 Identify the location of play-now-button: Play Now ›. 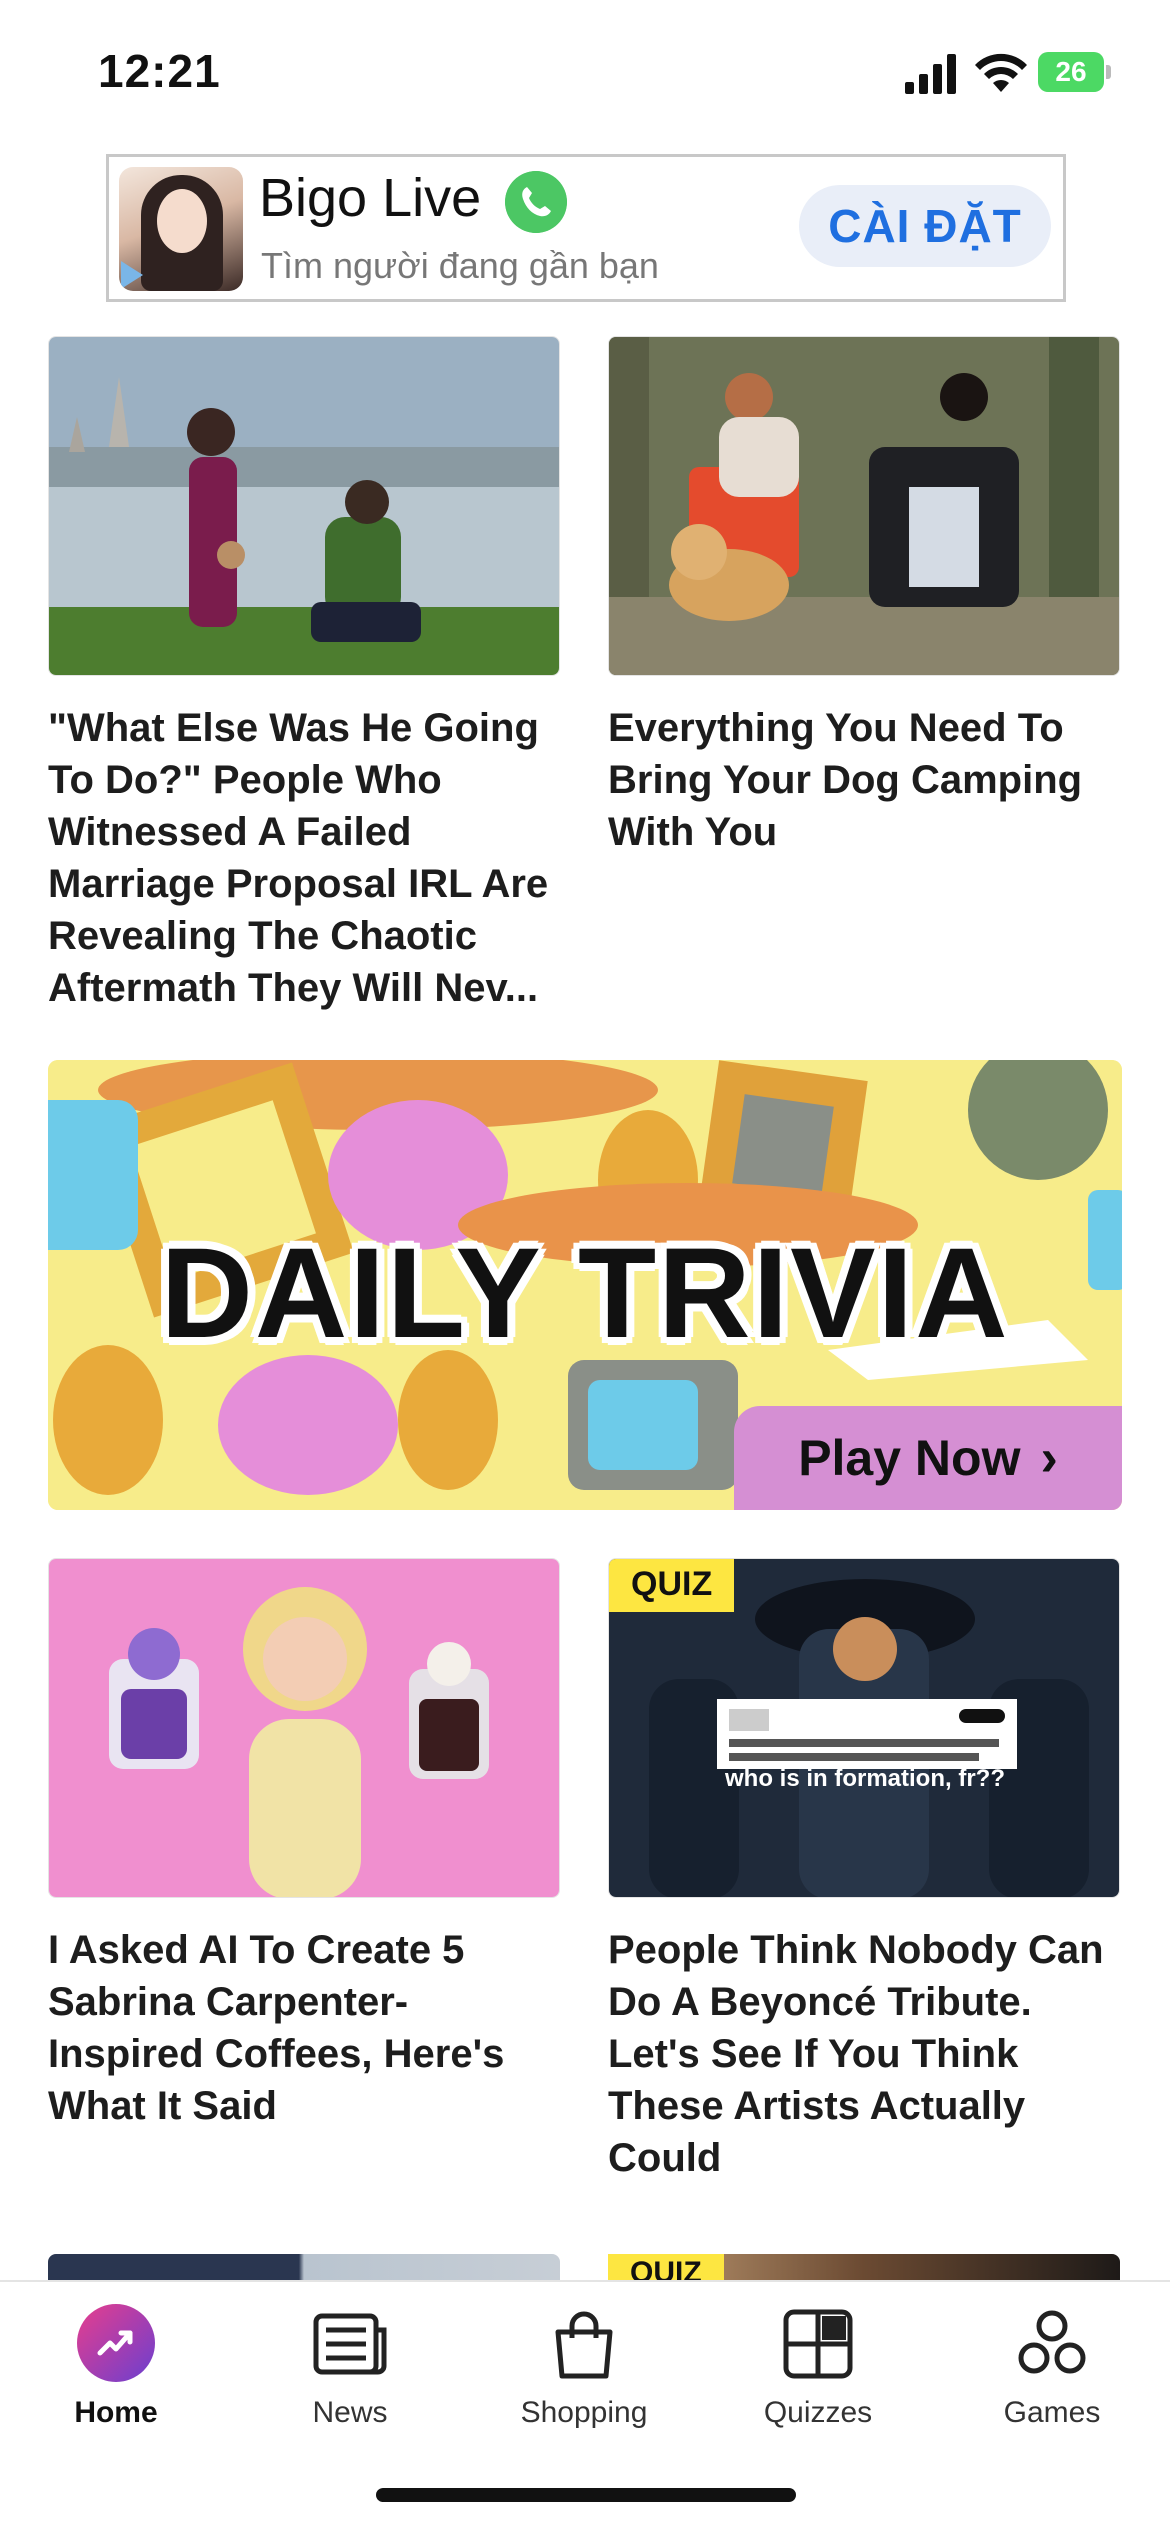
(928, 1458).